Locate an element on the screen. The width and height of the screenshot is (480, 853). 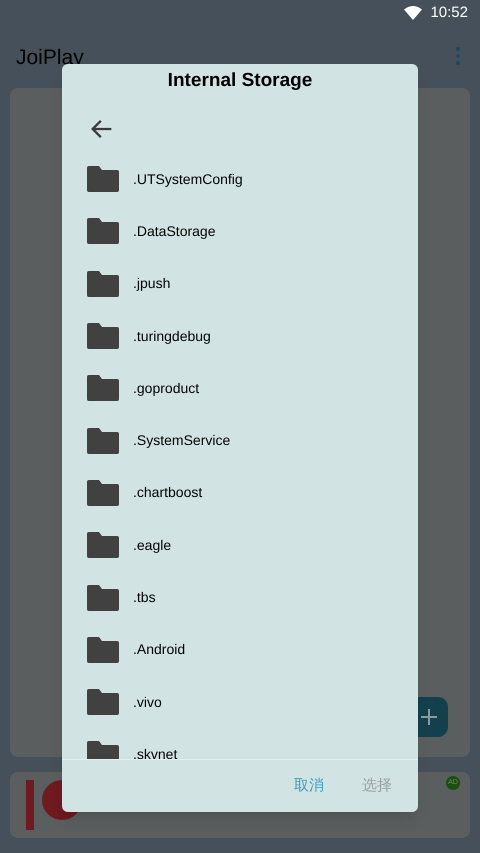
clock: 10:52 is located at coordinates (449, 12).